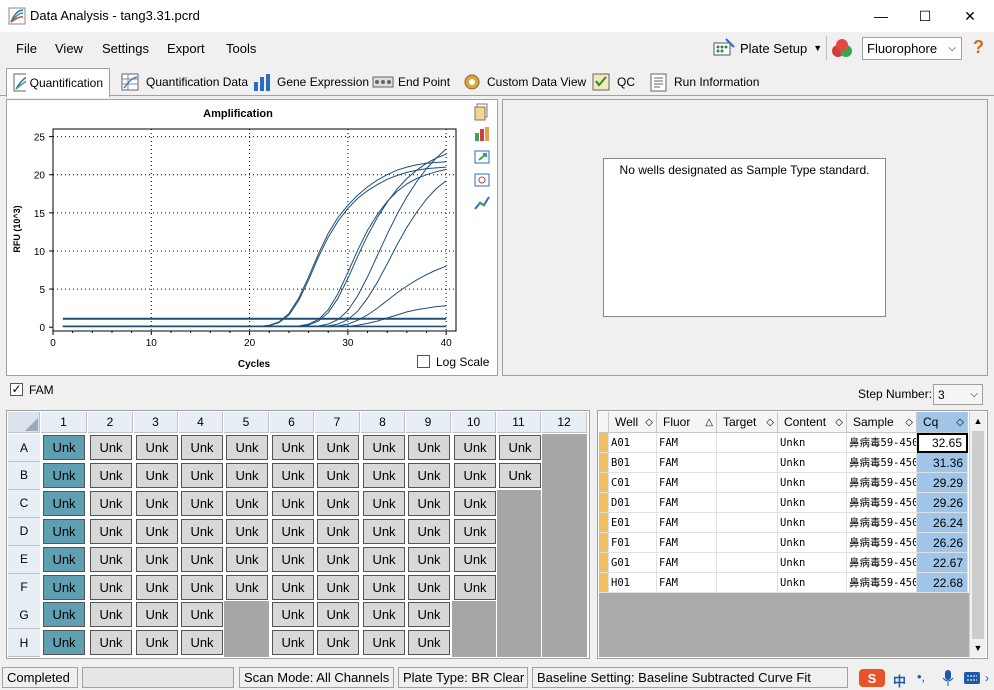  I want to click on scroll-down-icon: ▼, so click(978, 648).